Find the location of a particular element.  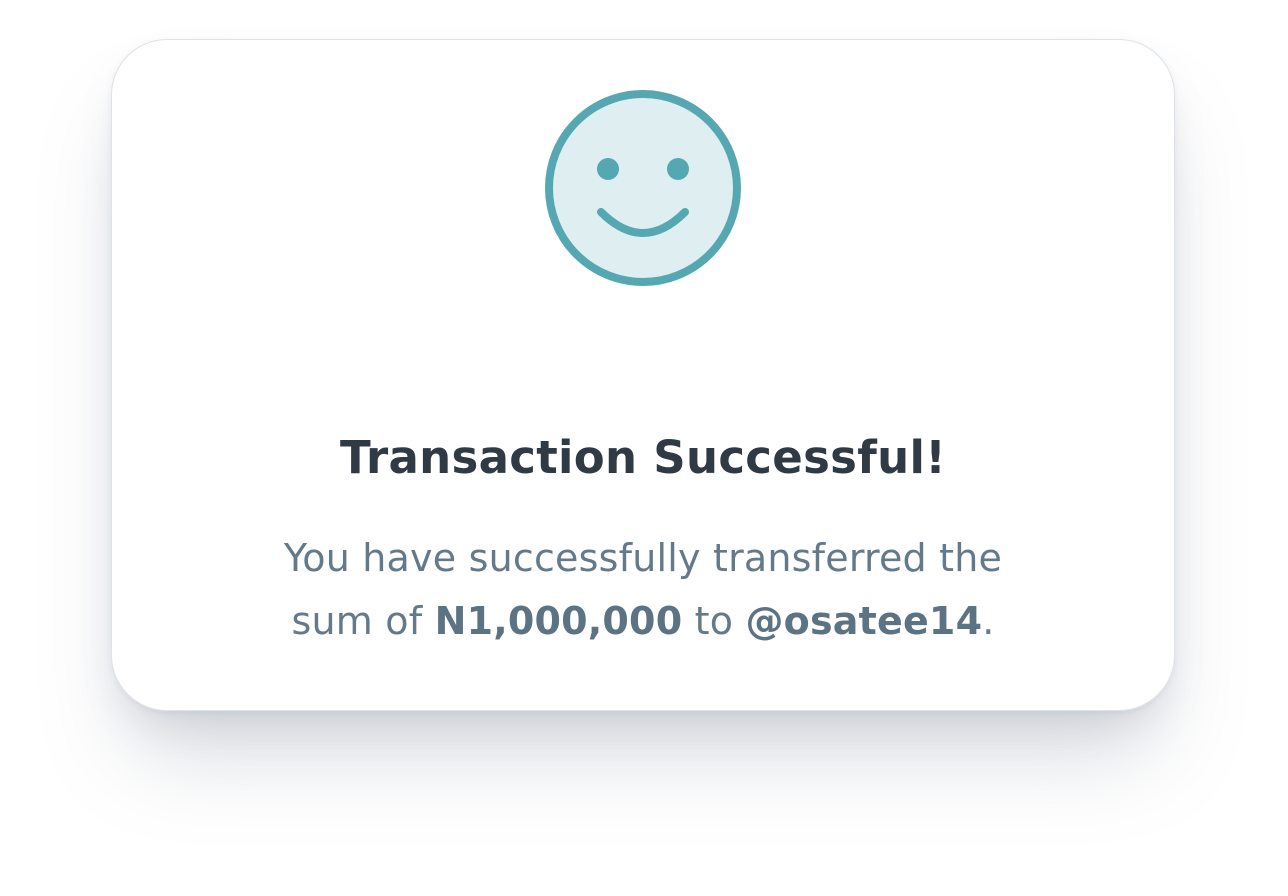

message-connector: to is located at coordinates (714, 621).